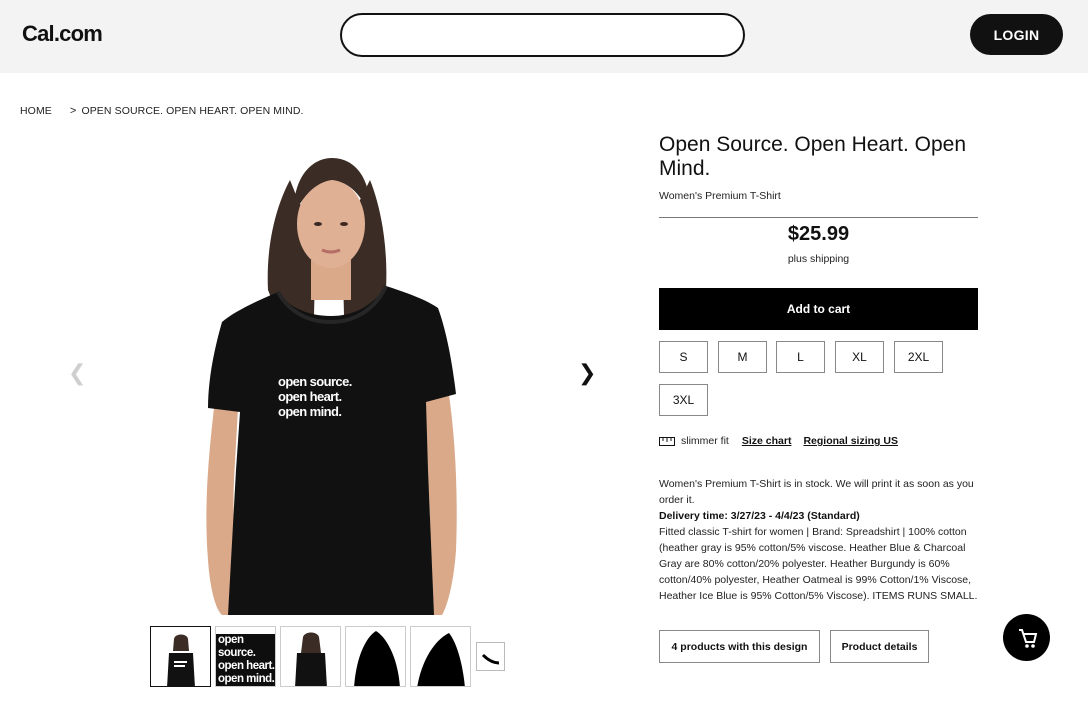 Image resolution: width=1088 pixels, height=705 pixels. What do you see at coordinates (311, 659) in the screenshot?
I see `thumbnail-model-back` at bounding box center [311, 659].